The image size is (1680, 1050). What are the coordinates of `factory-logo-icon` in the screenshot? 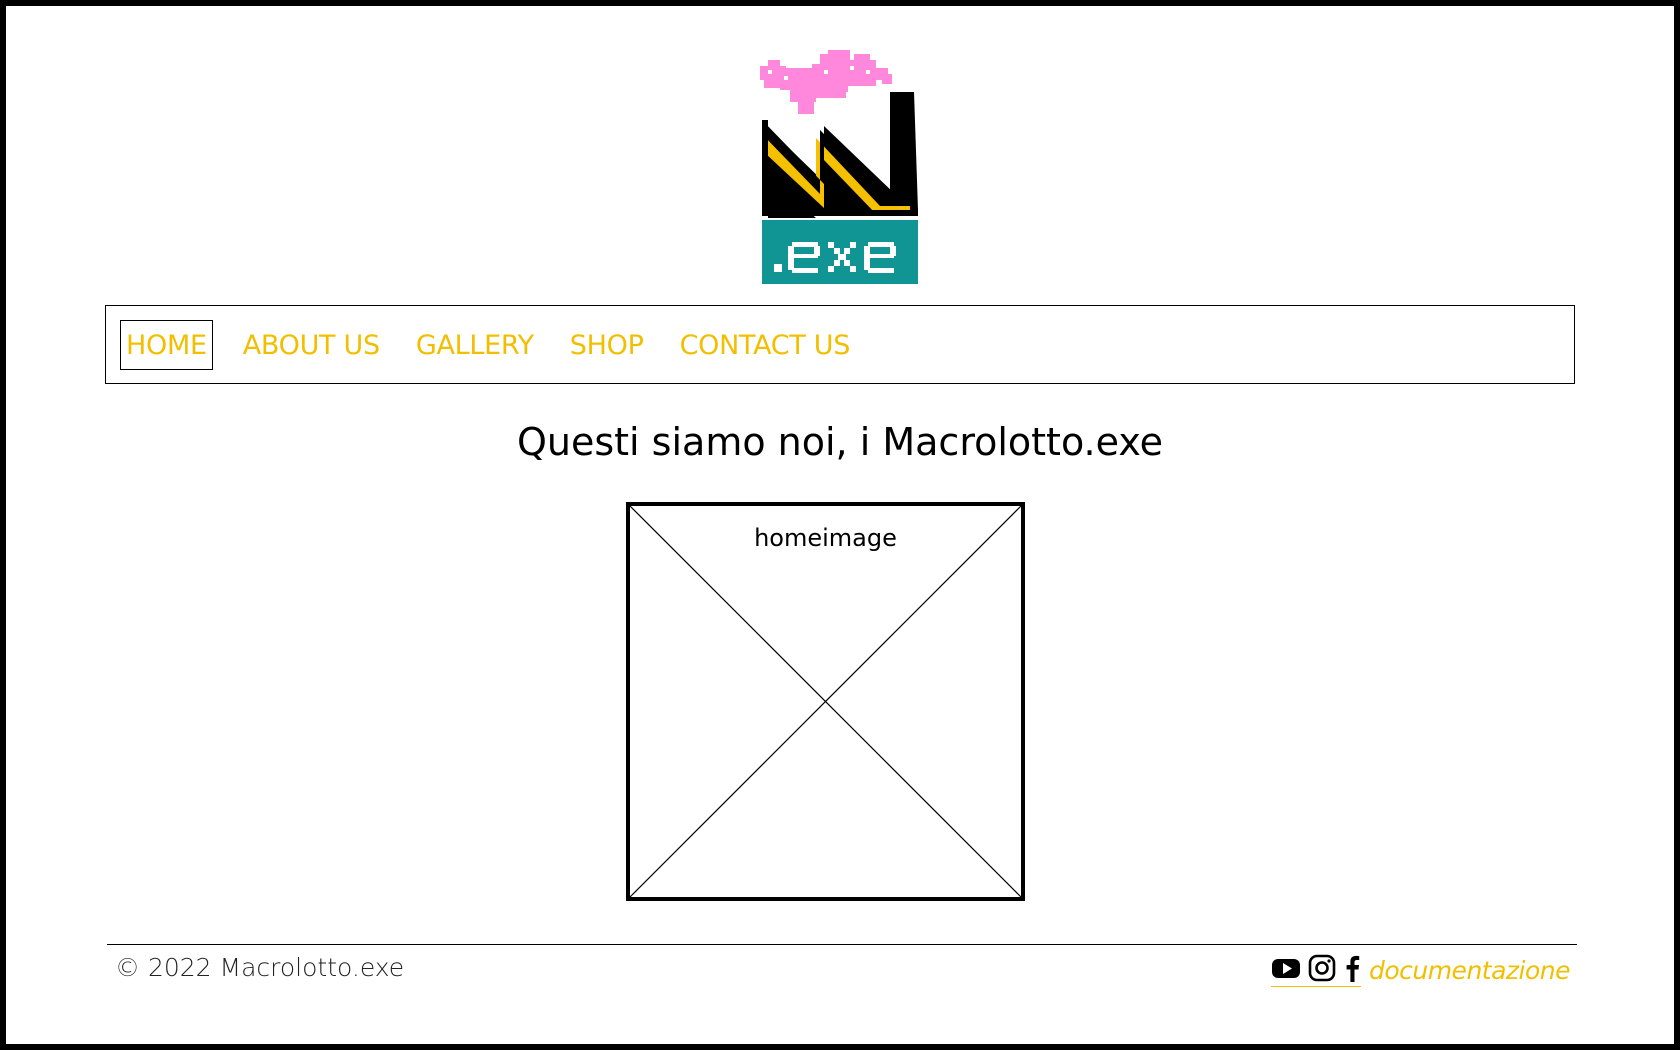 It's located at (839, 167).